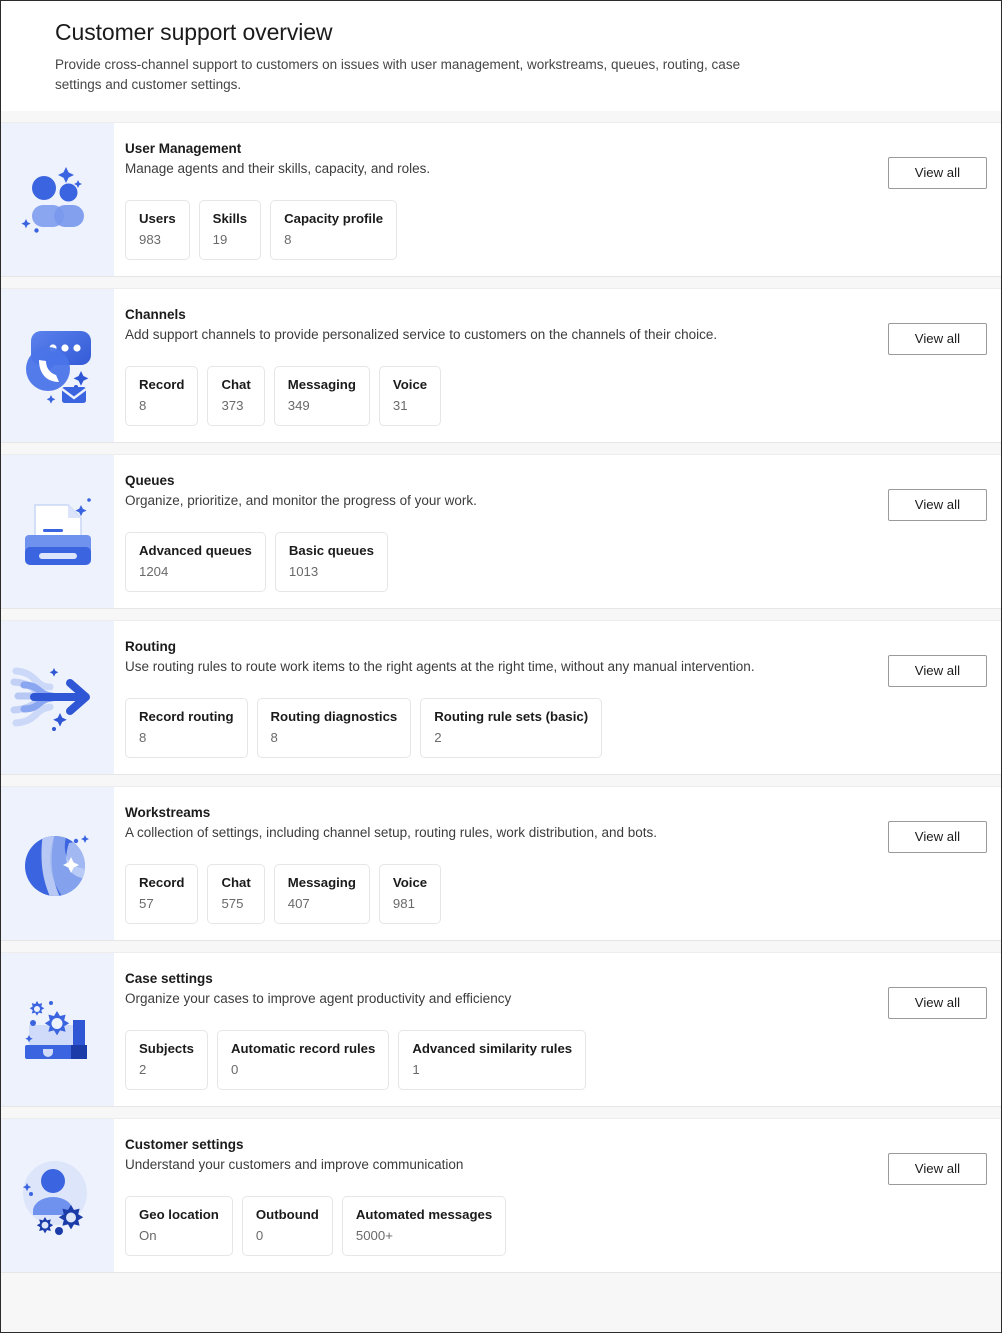  What do you see at coordinates (54, 1197) in the screenshot?
I see `person-gear-icon` at bounding box center [54, 1197].